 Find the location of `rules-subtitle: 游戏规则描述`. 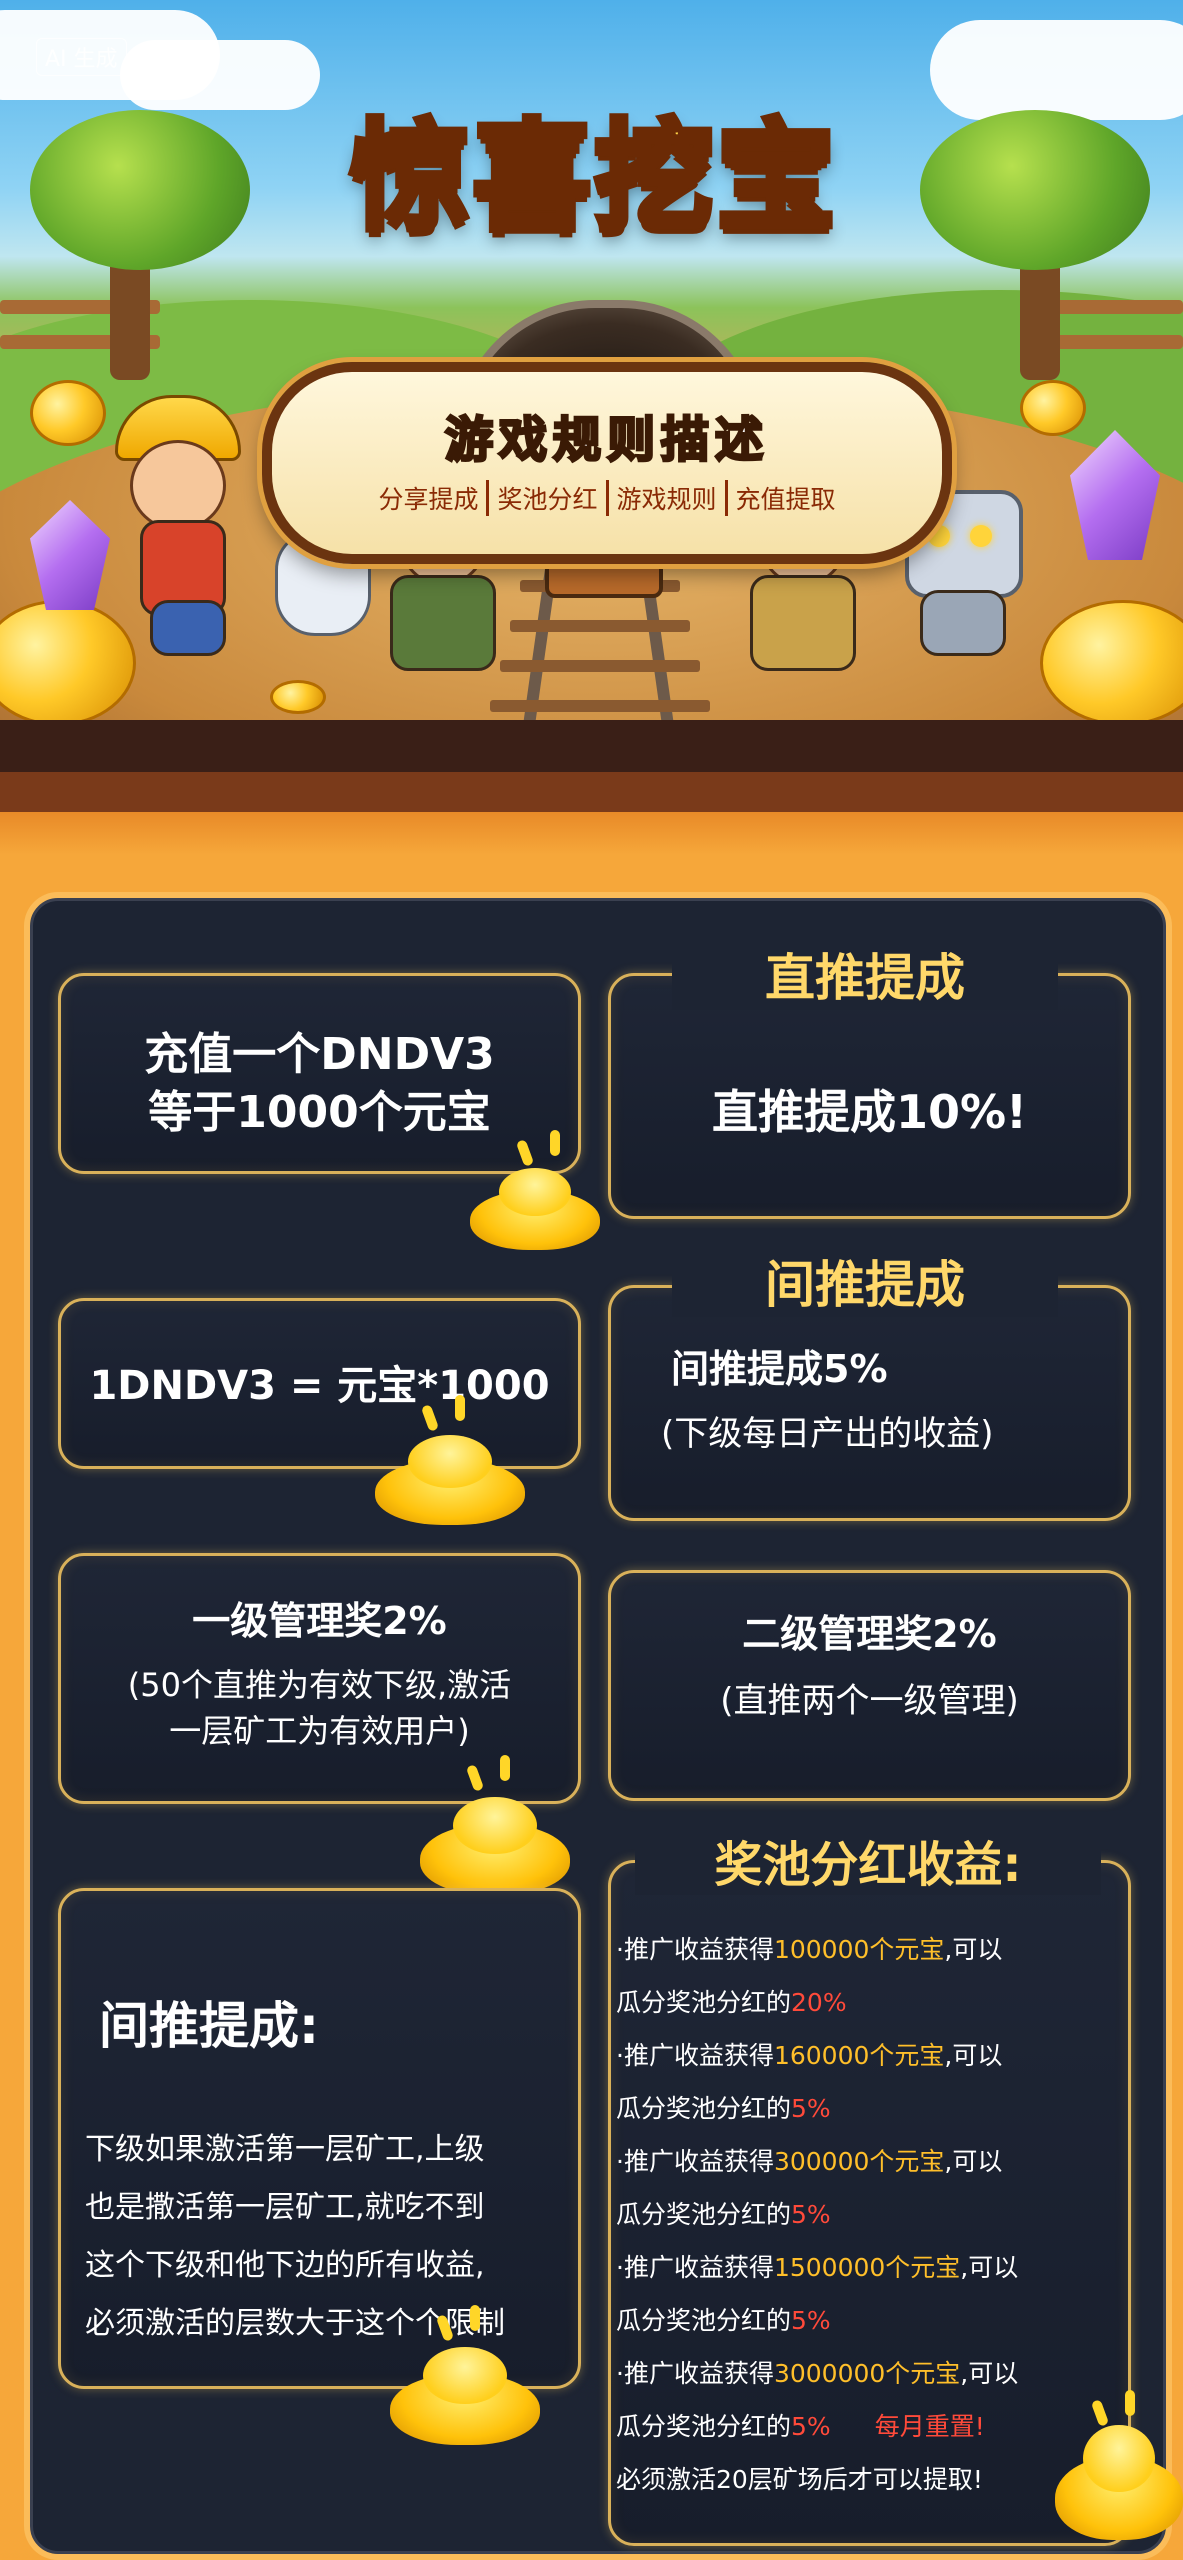

rules-subtitle: 游戏规则描述 is located at coordinates (606, 440).